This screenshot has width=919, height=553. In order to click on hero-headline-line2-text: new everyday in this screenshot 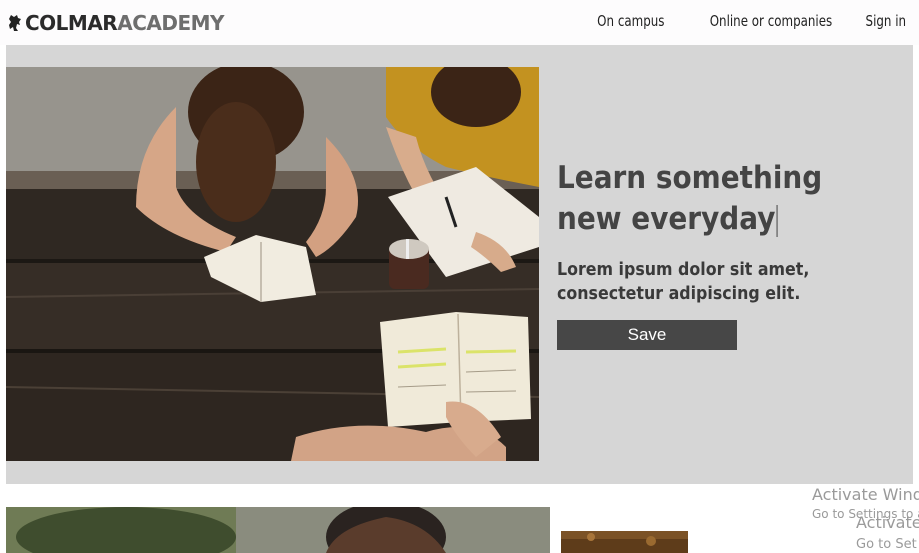, I will do `click(666, 219)`.